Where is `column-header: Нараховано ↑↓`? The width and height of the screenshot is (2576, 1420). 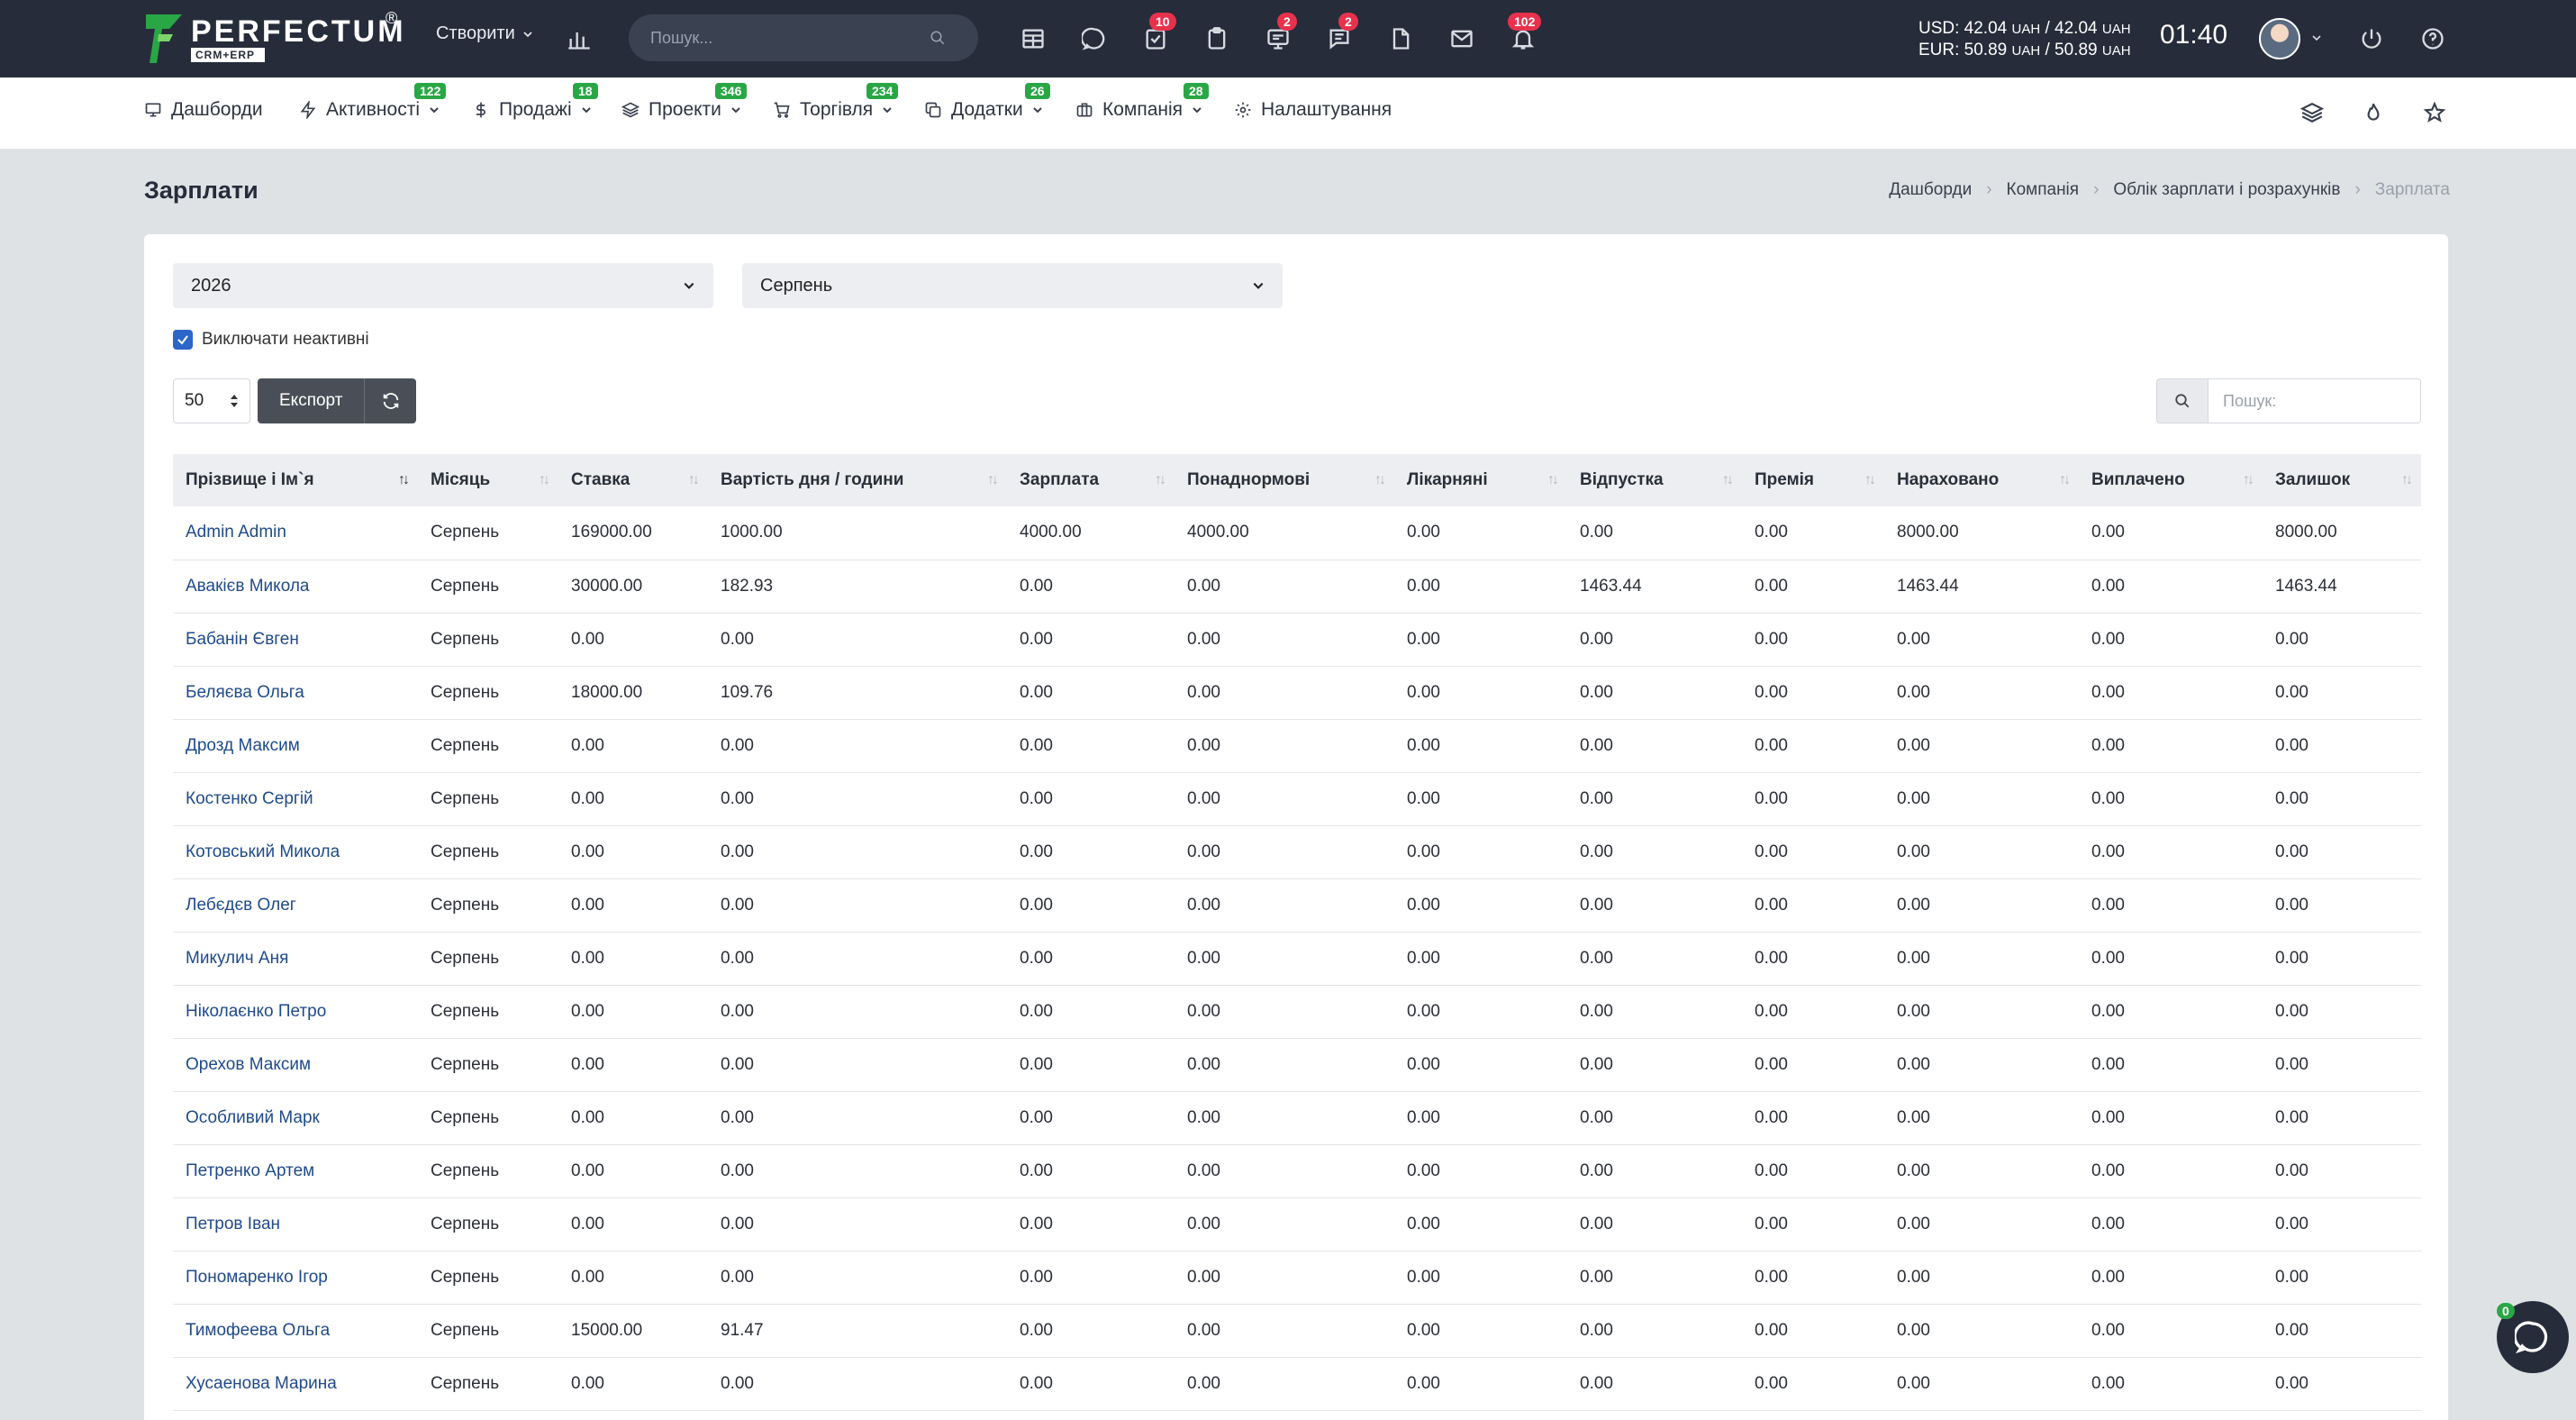 column-header: Нараховано ↑↓ is located at coordinates (1981, 480).